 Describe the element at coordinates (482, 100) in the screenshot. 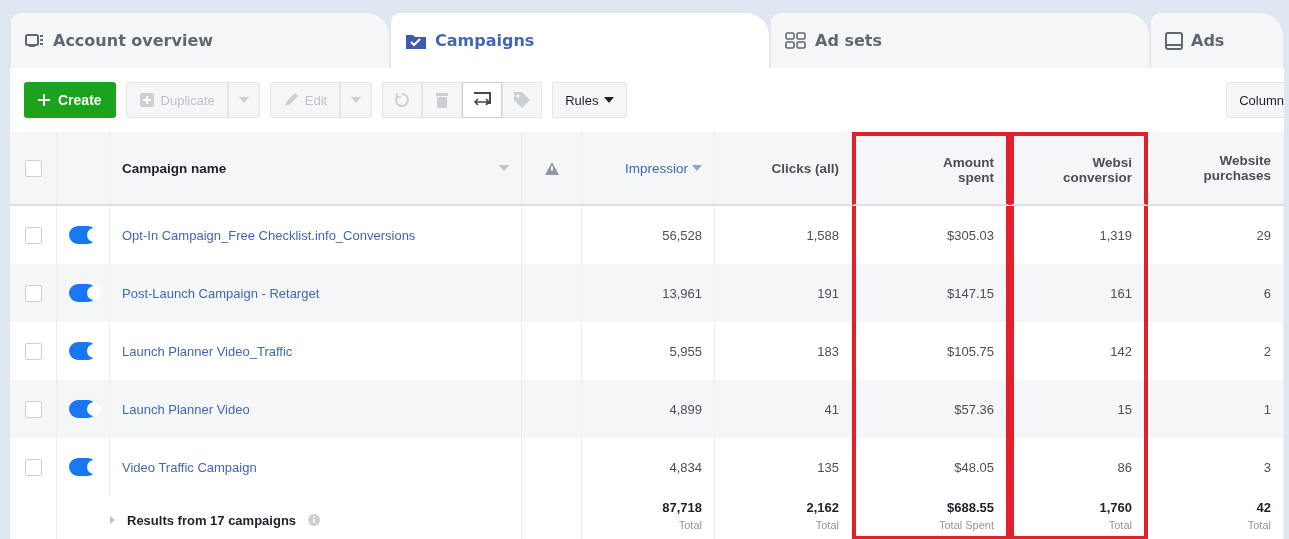

I see `swap-button` at that location.